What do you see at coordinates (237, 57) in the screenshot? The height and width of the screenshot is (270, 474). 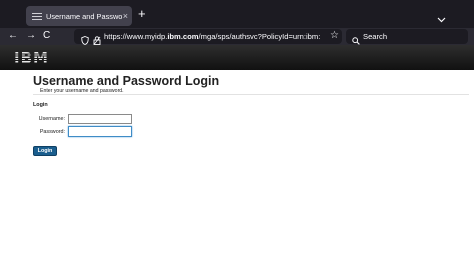 I see `site-header: IBM` at bounding box center [237, 57].